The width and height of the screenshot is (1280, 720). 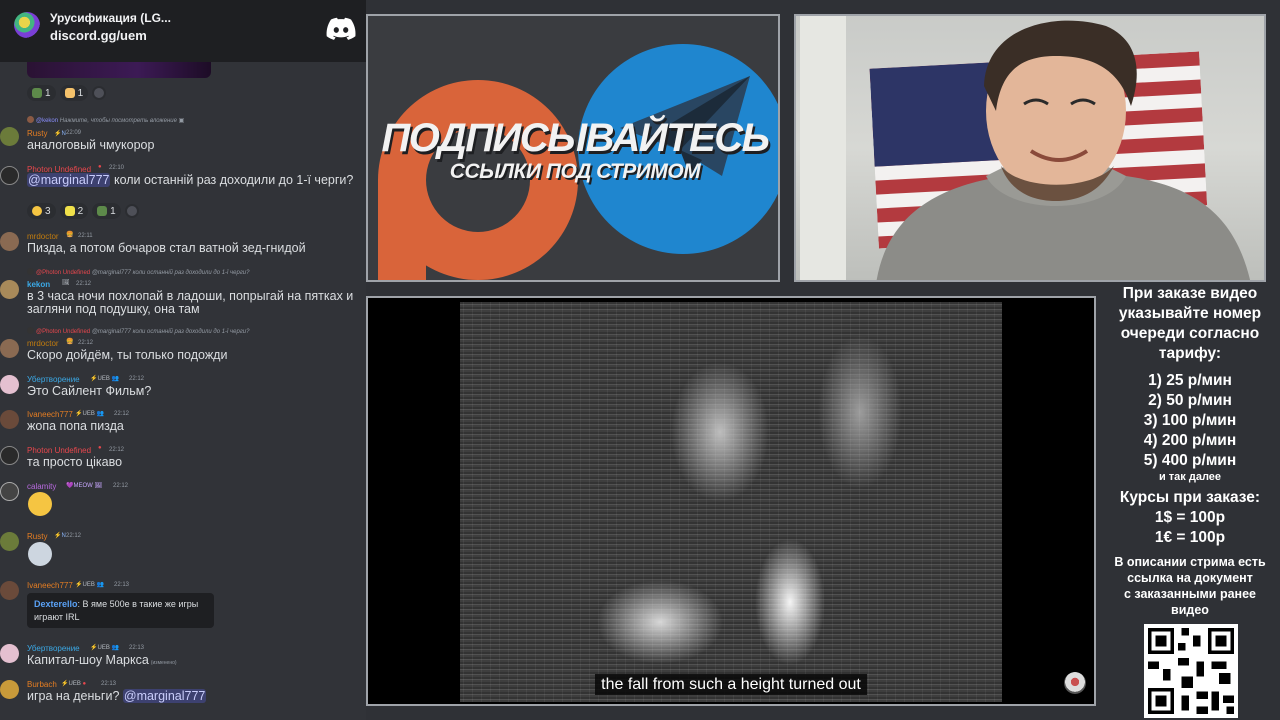 What do you see at coordinates (80, 211) in the screenshot?
I see `reaction-count: 2` at bounding box center [80, 211].